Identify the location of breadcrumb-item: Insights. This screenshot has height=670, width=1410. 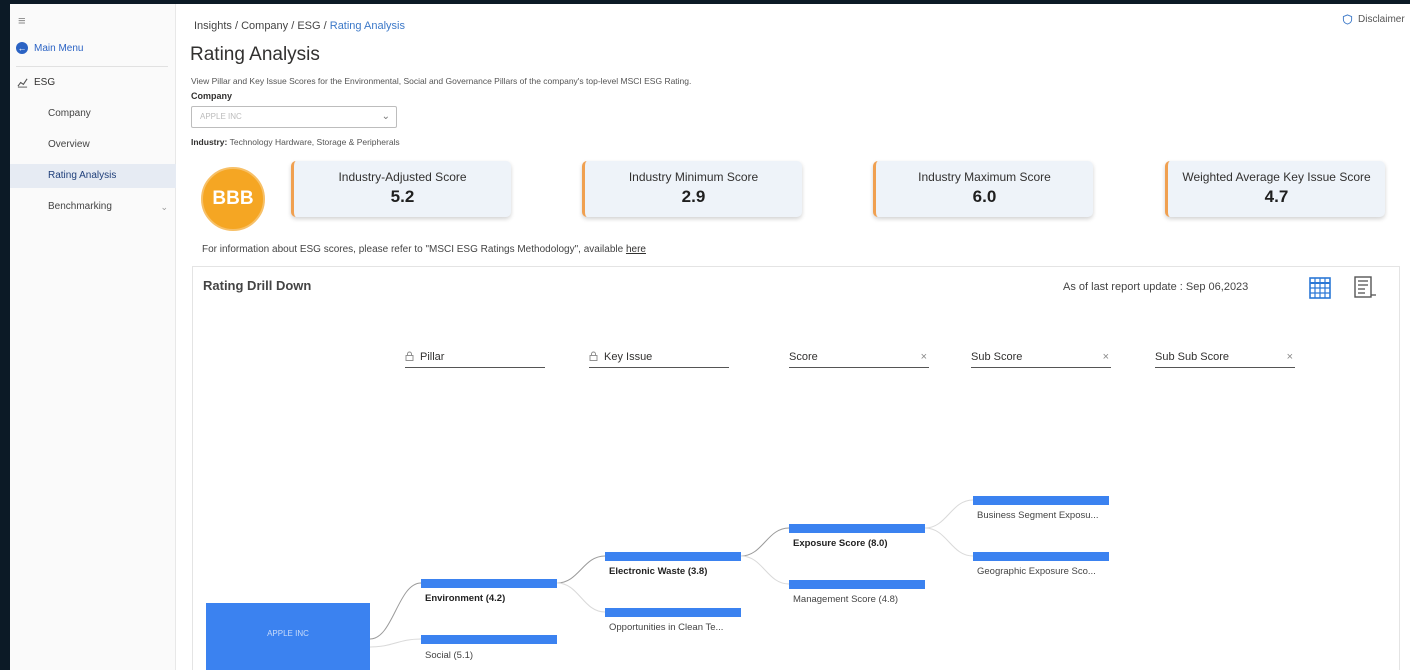
(213, 26).